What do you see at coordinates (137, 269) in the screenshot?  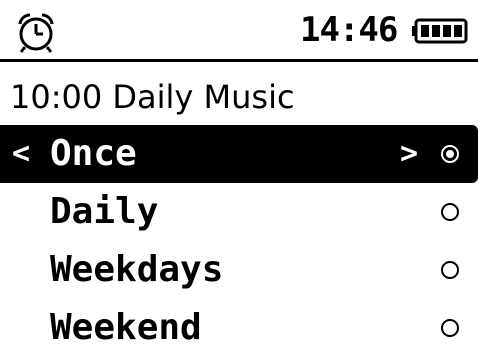 I see `option-label: Weekdays` at bounding box center [137, 269].